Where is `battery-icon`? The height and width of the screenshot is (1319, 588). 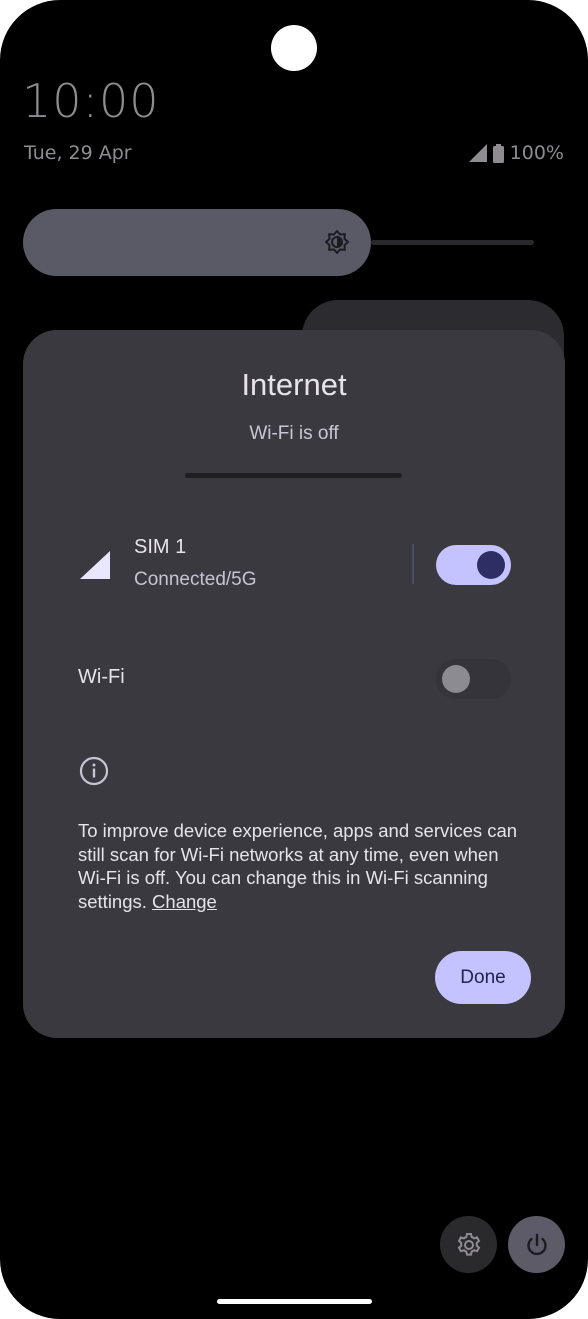
battery-icon is located at coordinates (498, 153).